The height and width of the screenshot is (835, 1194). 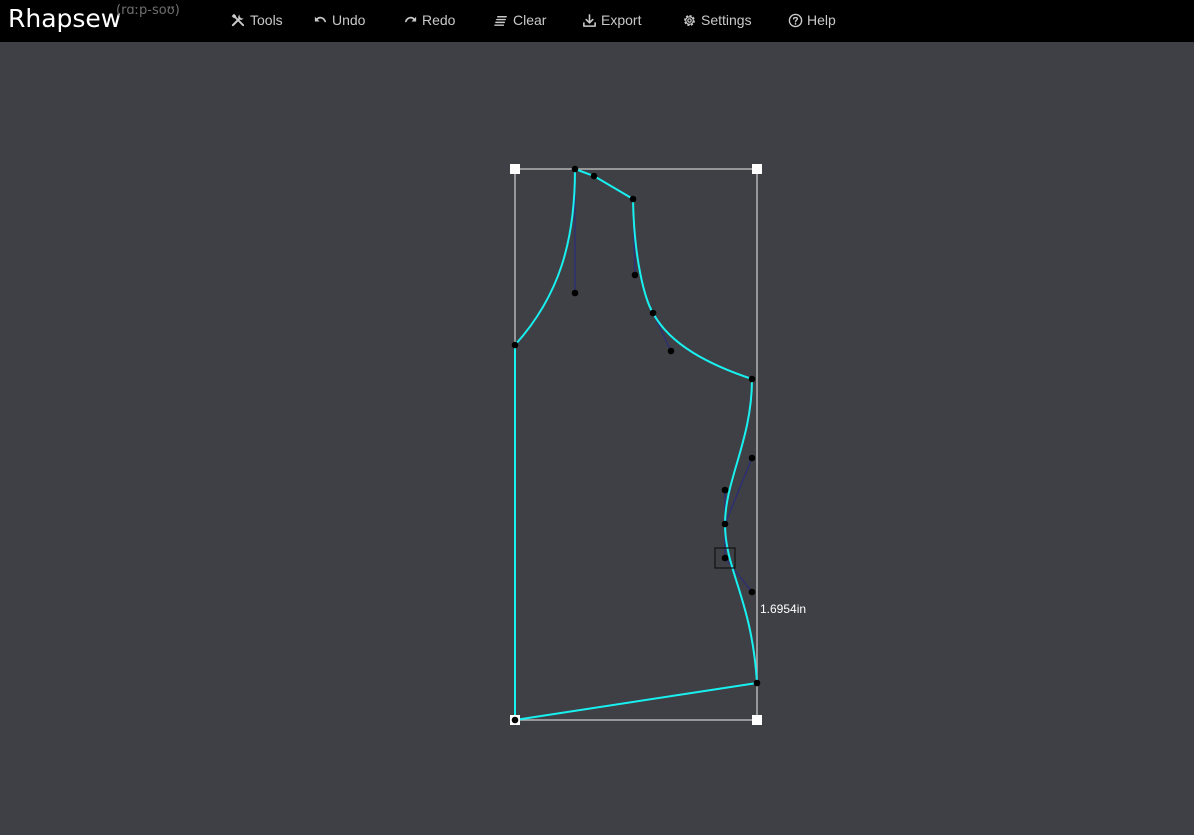 What do you see at coordinates (545, 257) in the screenshot?
I see `armhole-back-curve` at bounding box center [545, 257].